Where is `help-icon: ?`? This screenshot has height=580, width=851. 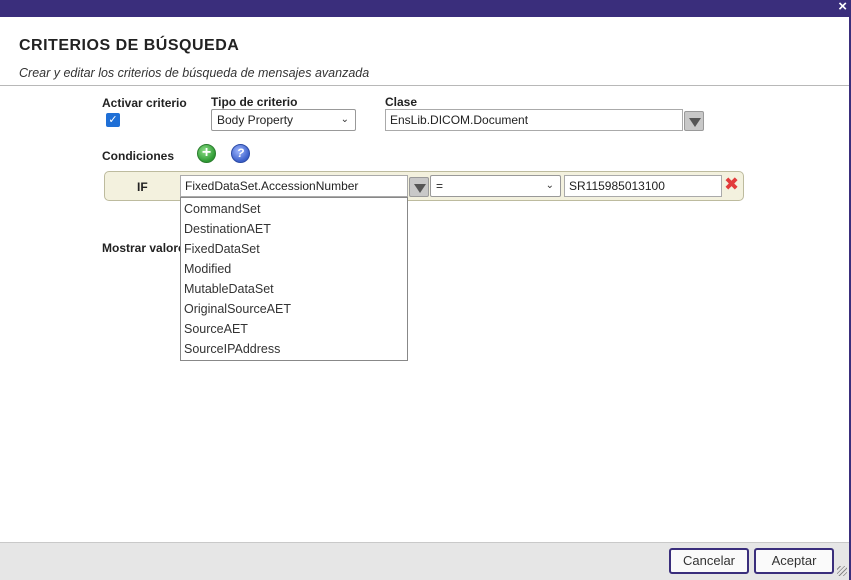 help-icon: ? is located at coordinates (240, 153).